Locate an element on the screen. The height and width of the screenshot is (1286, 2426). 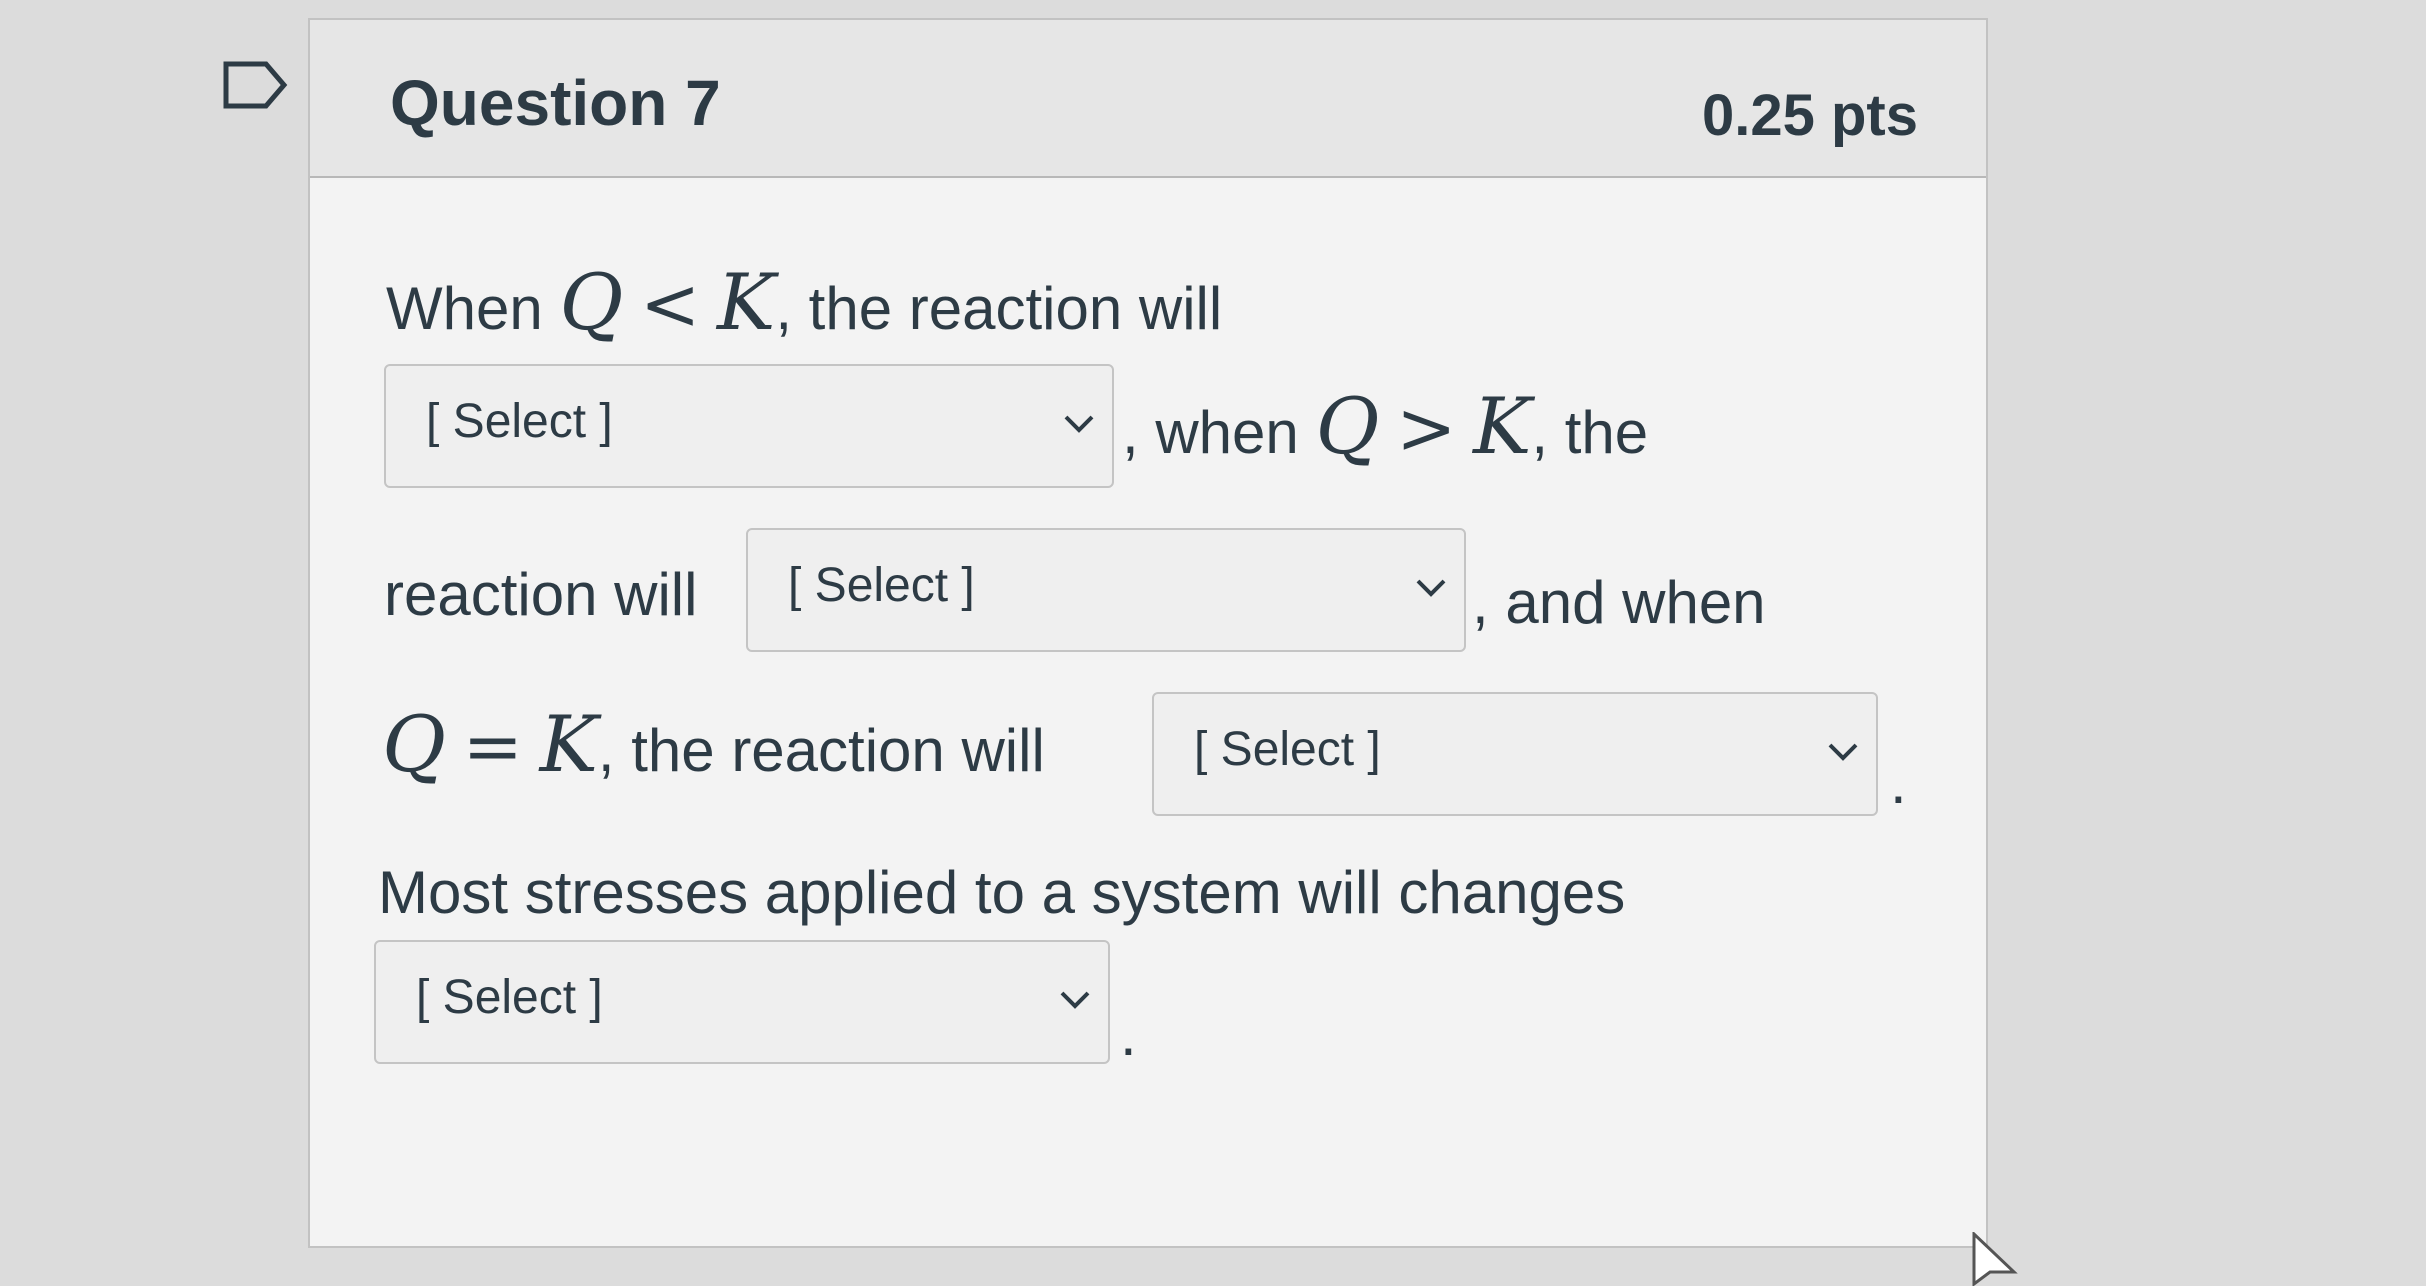
answer-select-4: [ Select ] is located at coordinates (742, 1002).